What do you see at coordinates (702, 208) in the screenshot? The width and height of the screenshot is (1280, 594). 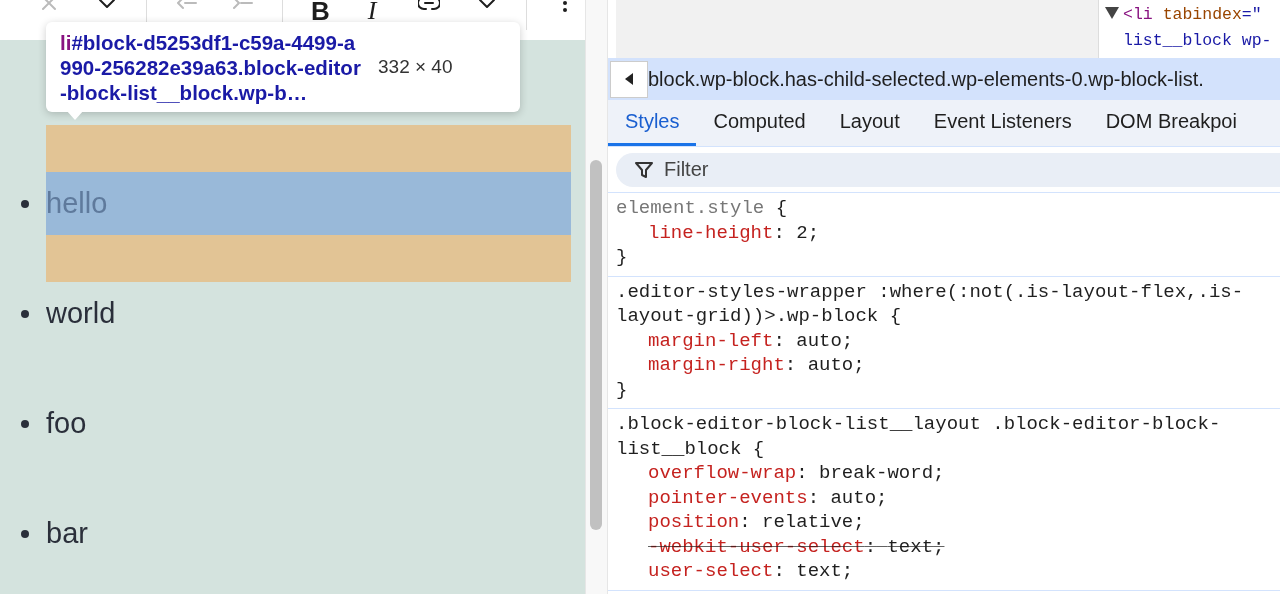 I see `css-selector: element.style {` at bounding box center [702, 208].